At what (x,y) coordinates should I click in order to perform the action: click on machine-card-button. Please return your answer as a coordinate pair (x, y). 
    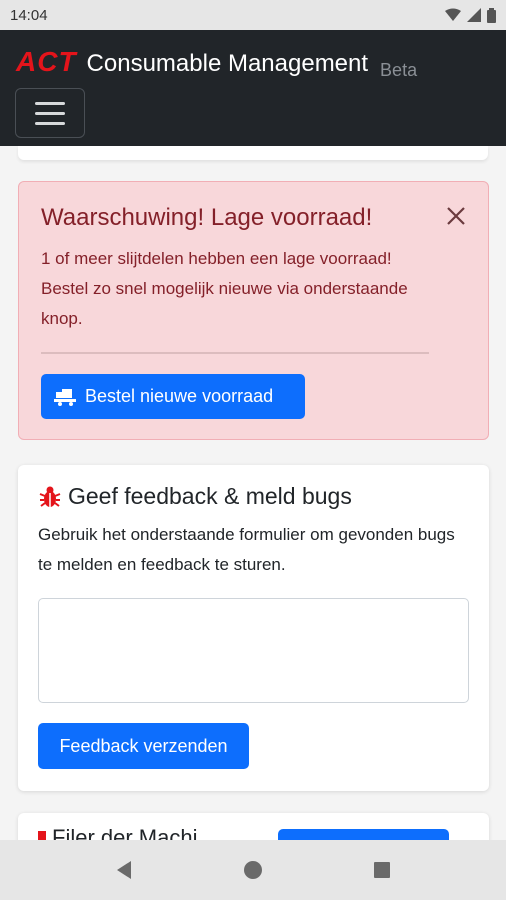
    Looking at the image, I should click on (363, 834).